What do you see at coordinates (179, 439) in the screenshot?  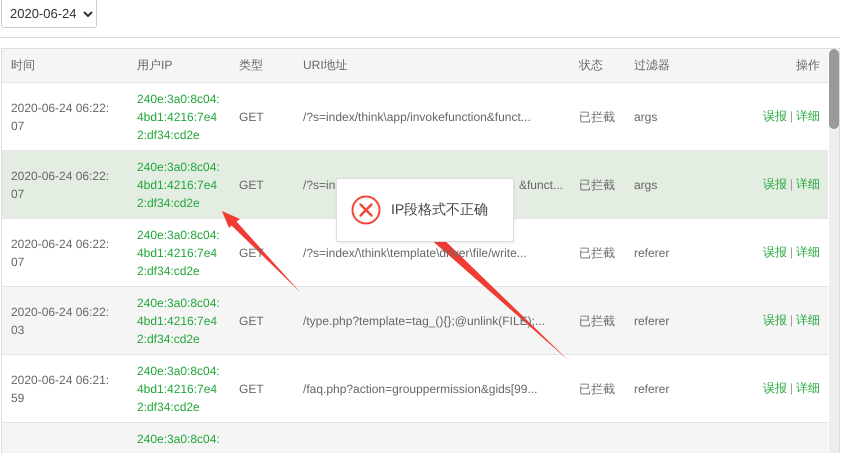 I see `ip-cell-text: 240e:3a0:8c04:` at bounding box center [179, 439].